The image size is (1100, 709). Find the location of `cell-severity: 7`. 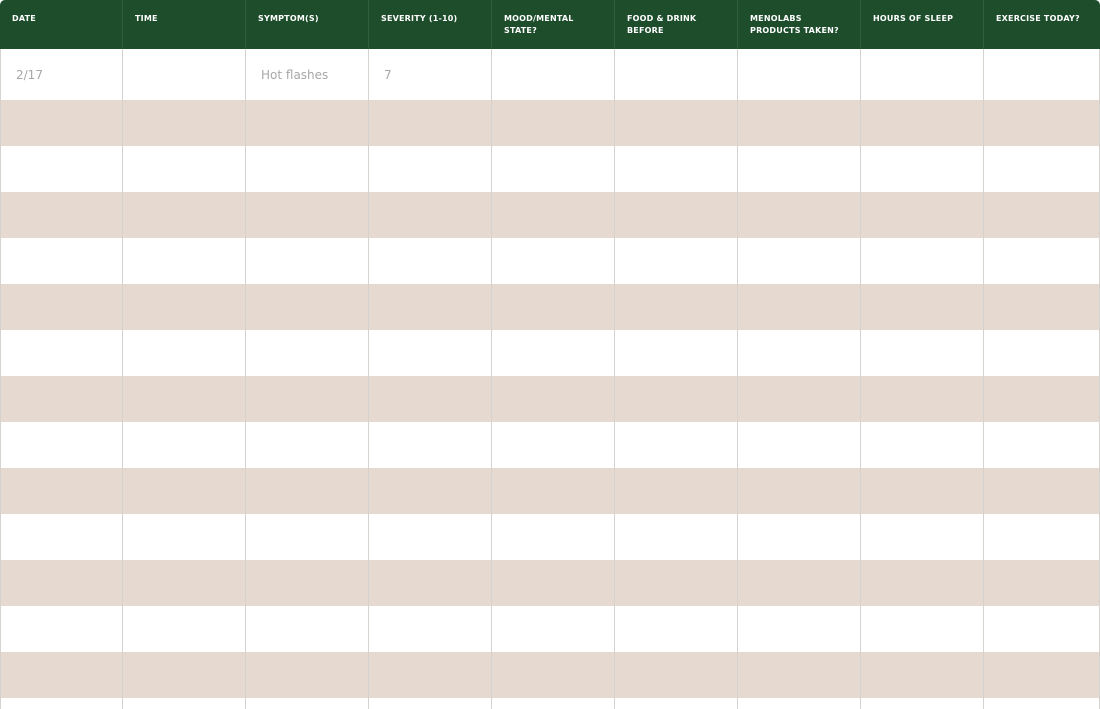

cell-severity: 7 is located at coordinates (430, 74).